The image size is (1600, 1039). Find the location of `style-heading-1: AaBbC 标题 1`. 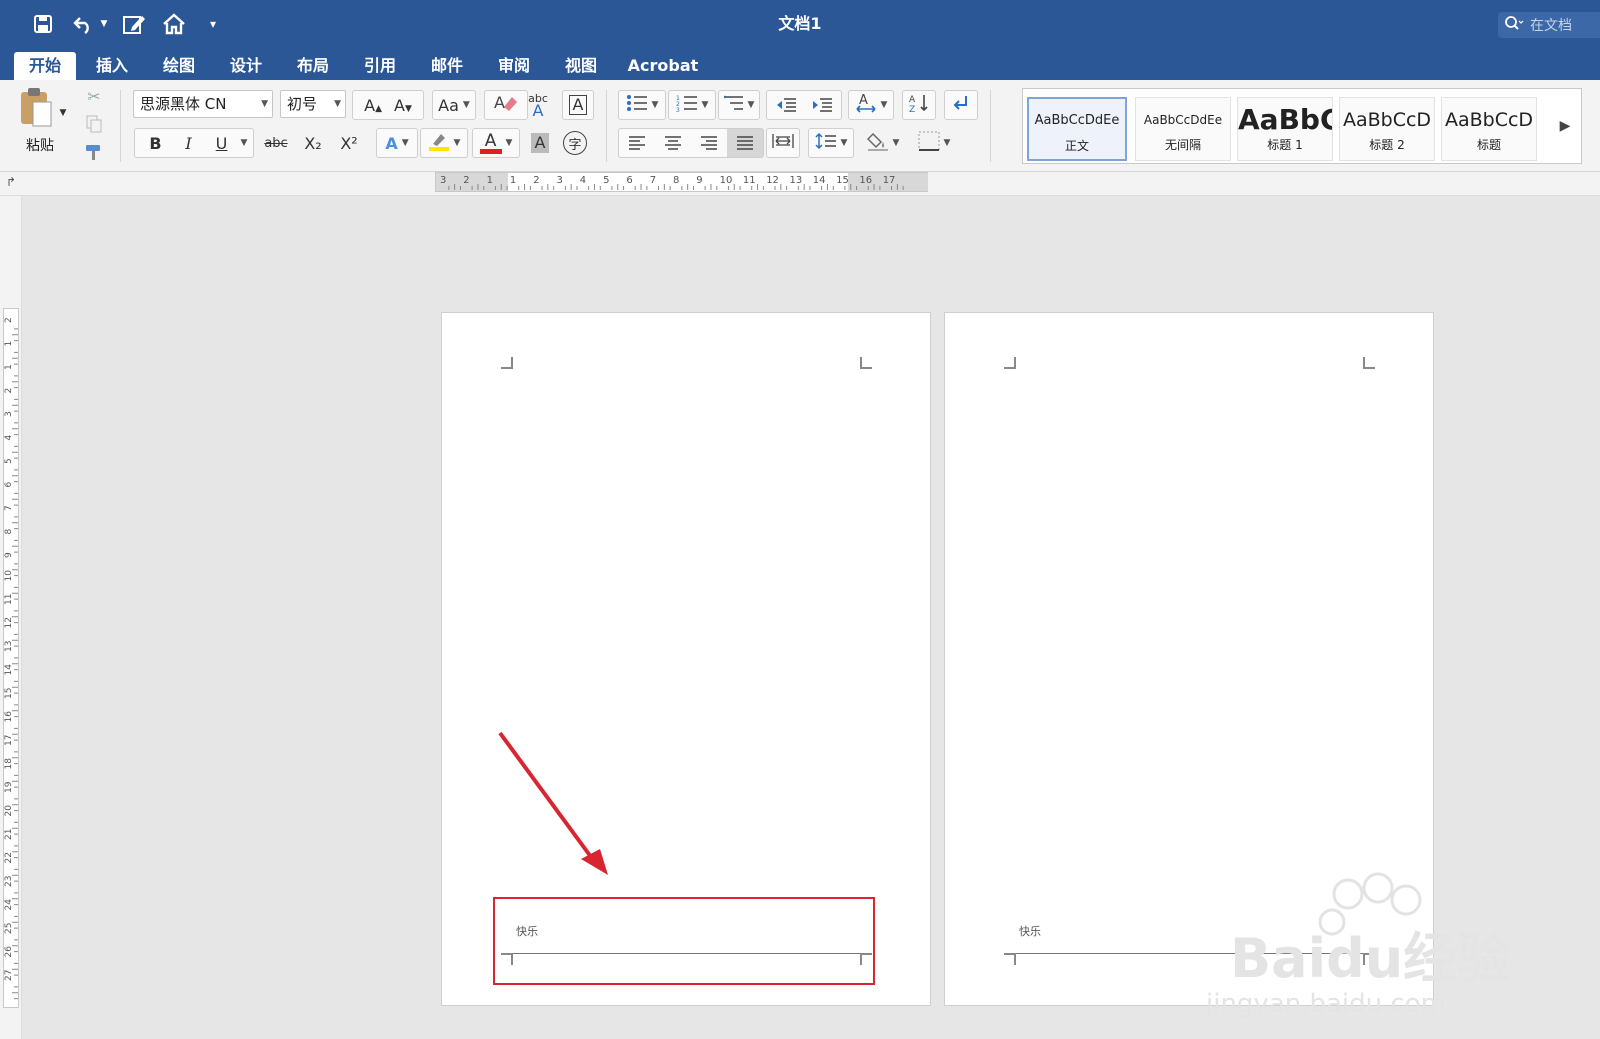

style-heading-1: AaBbC 标题 1 is located at coordinates (1285, 129).